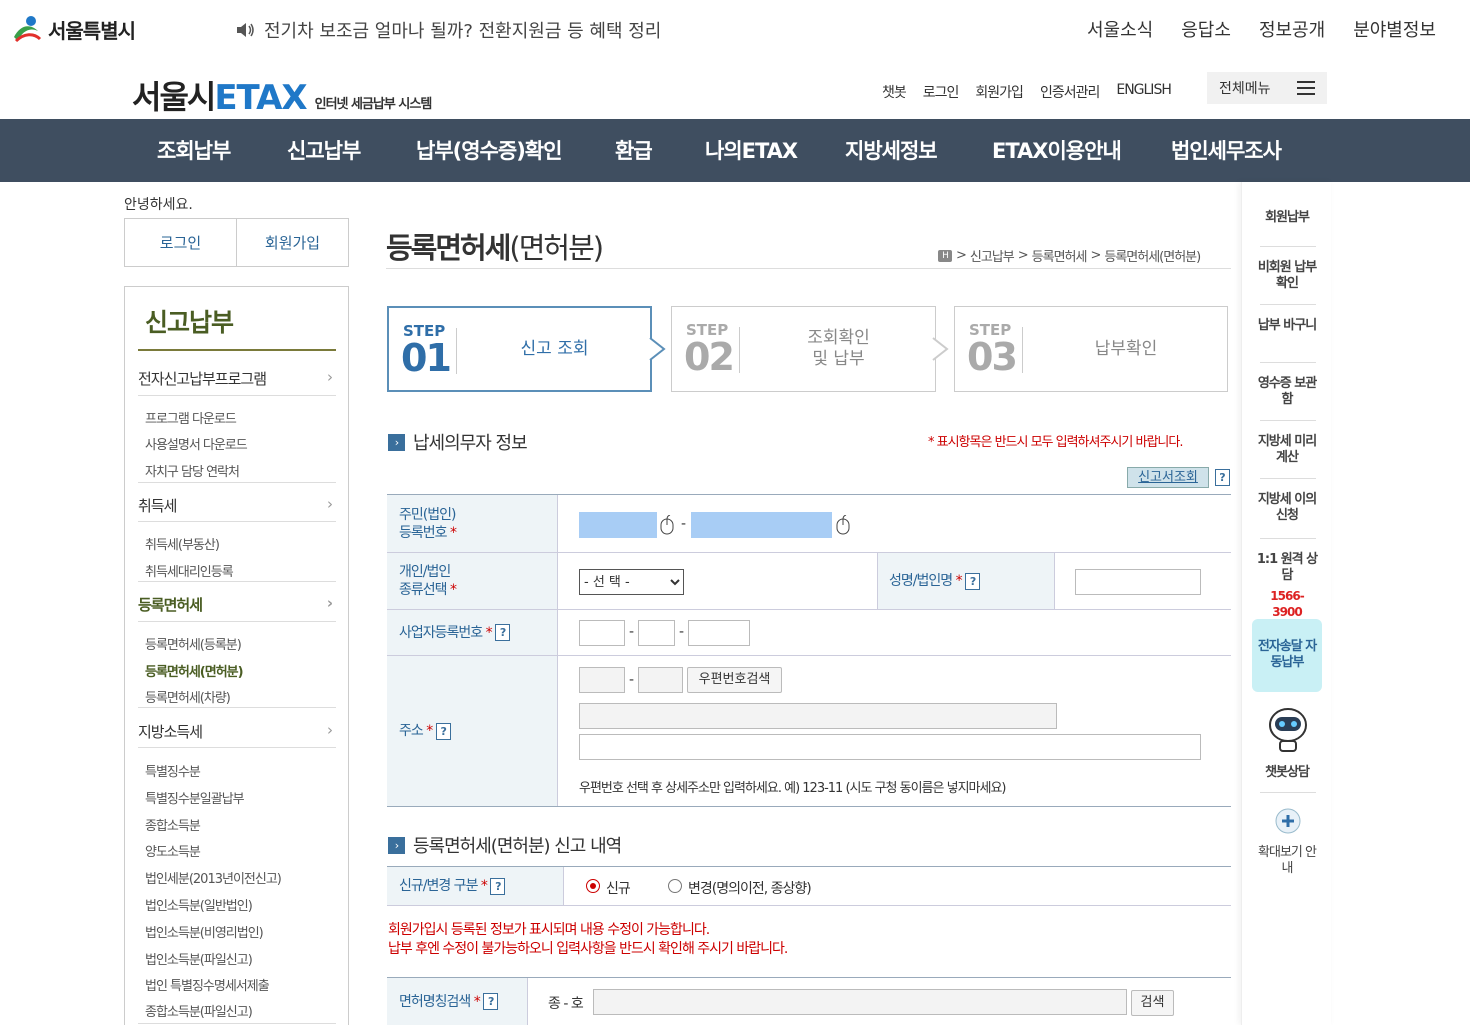 The height and width of the screenshot is (1025, 1470). What do you see at coordinates (890, 747) in the screenshot?
I see `address-detail-input` at bounding box center [890, 747].